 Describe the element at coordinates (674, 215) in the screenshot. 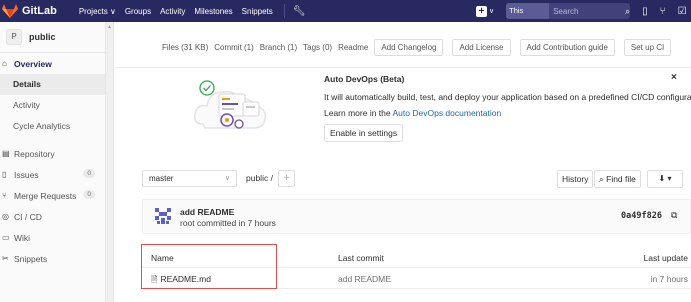

I see `copy-icon: ⧉` at that location.